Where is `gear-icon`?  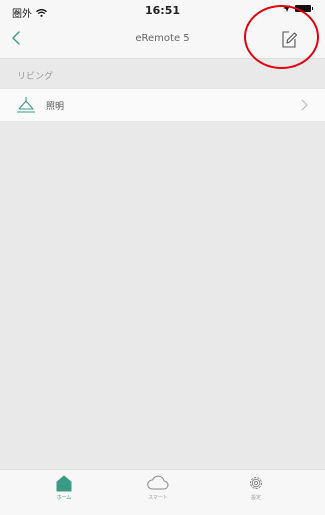 gear-icon is located at coordinates (256, 483).